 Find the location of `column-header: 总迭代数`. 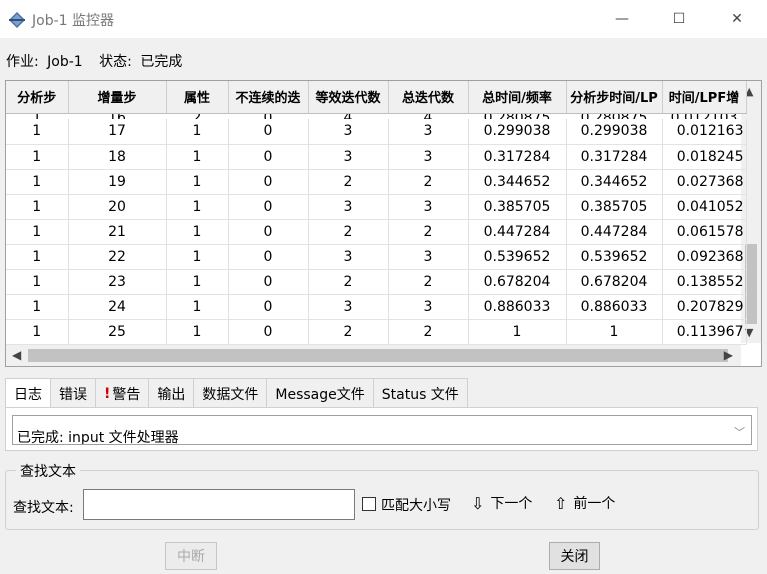

column-header: 总迭代数 is located at coordinates (428, 97).